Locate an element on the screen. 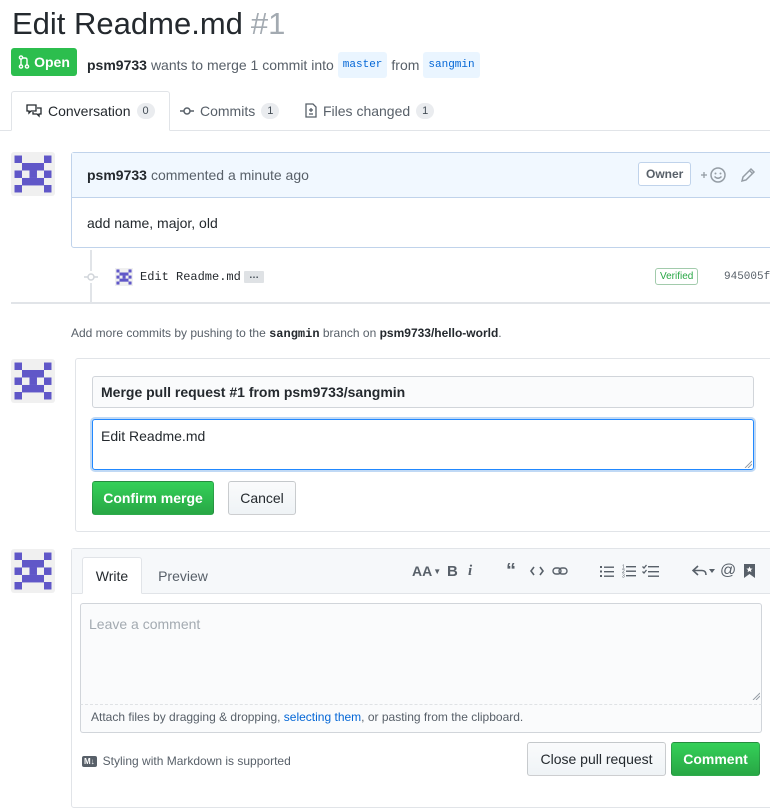 This screenshot has width=770, height=808. editor-toolbar: Write Preview AA ▼ B i “ 123 @ is located at coordinates (421, 571).